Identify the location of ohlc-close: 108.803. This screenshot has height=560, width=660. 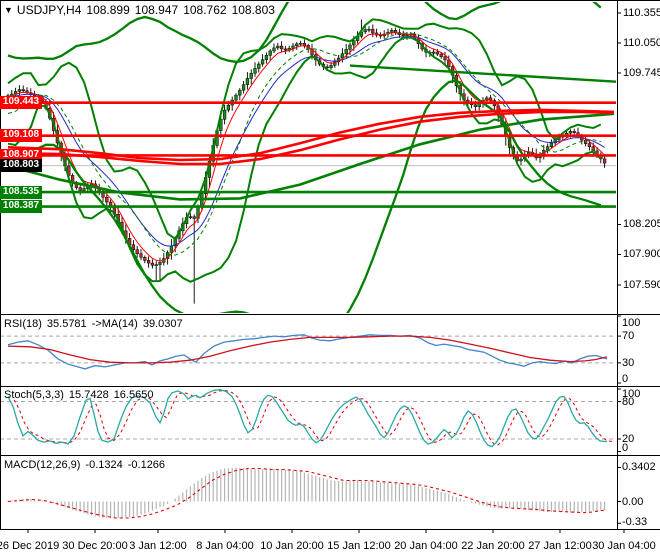
(253, 10).